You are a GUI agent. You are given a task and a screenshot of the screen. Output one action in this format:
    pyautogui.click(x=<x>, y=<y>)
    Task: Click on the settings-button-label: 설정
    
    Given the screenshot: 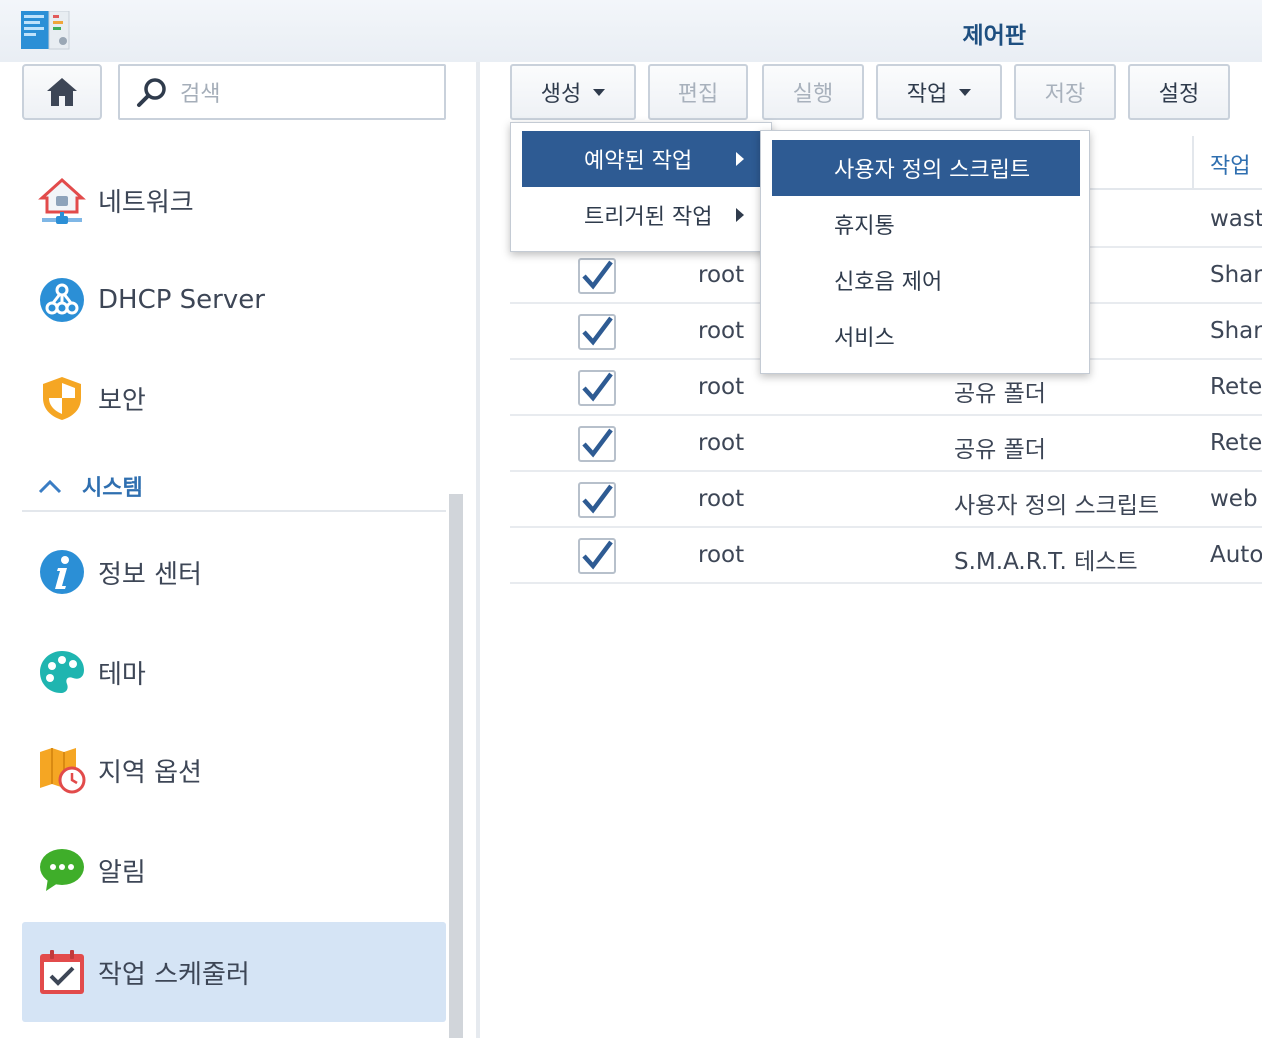 What is the action you would take?
    pyautogui.click(x=1179, y=94)
    